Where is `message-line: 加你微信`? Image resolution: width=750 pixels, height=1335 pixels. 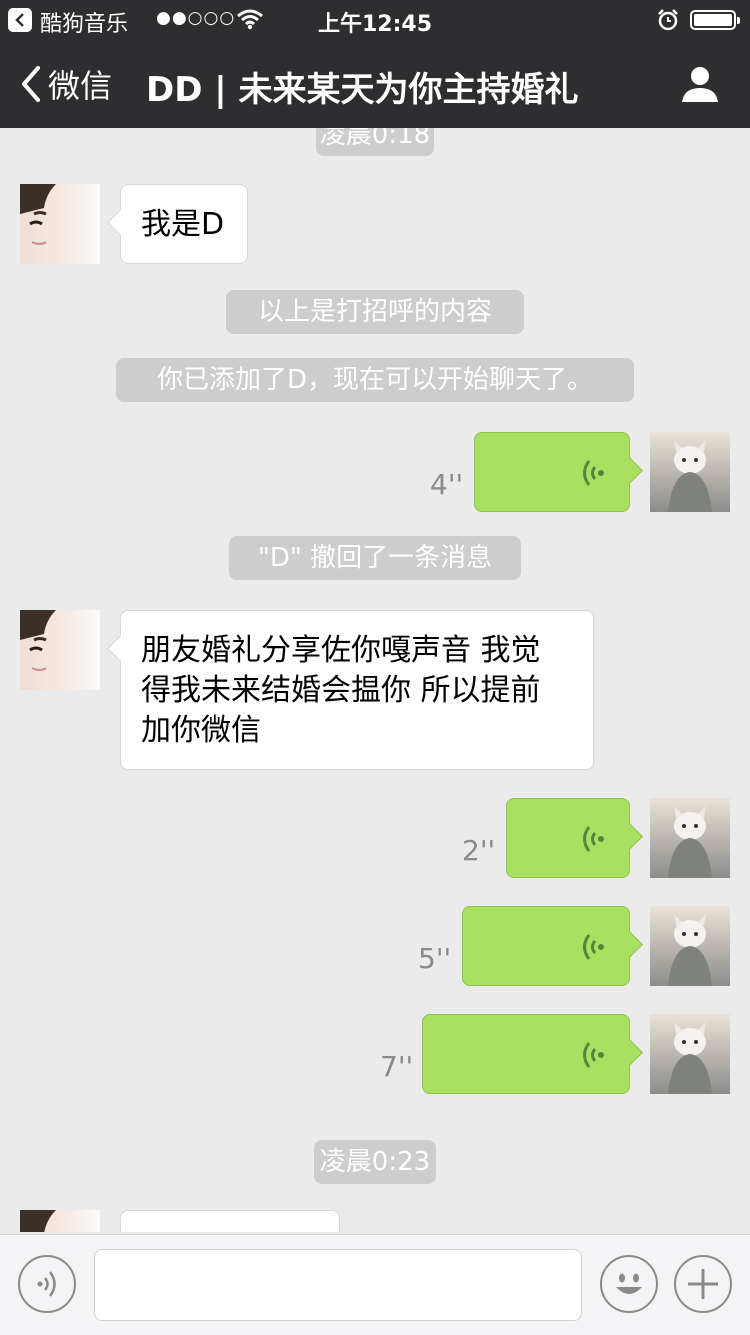 message-line: 加你微信 is located at coordinates (201, 730).